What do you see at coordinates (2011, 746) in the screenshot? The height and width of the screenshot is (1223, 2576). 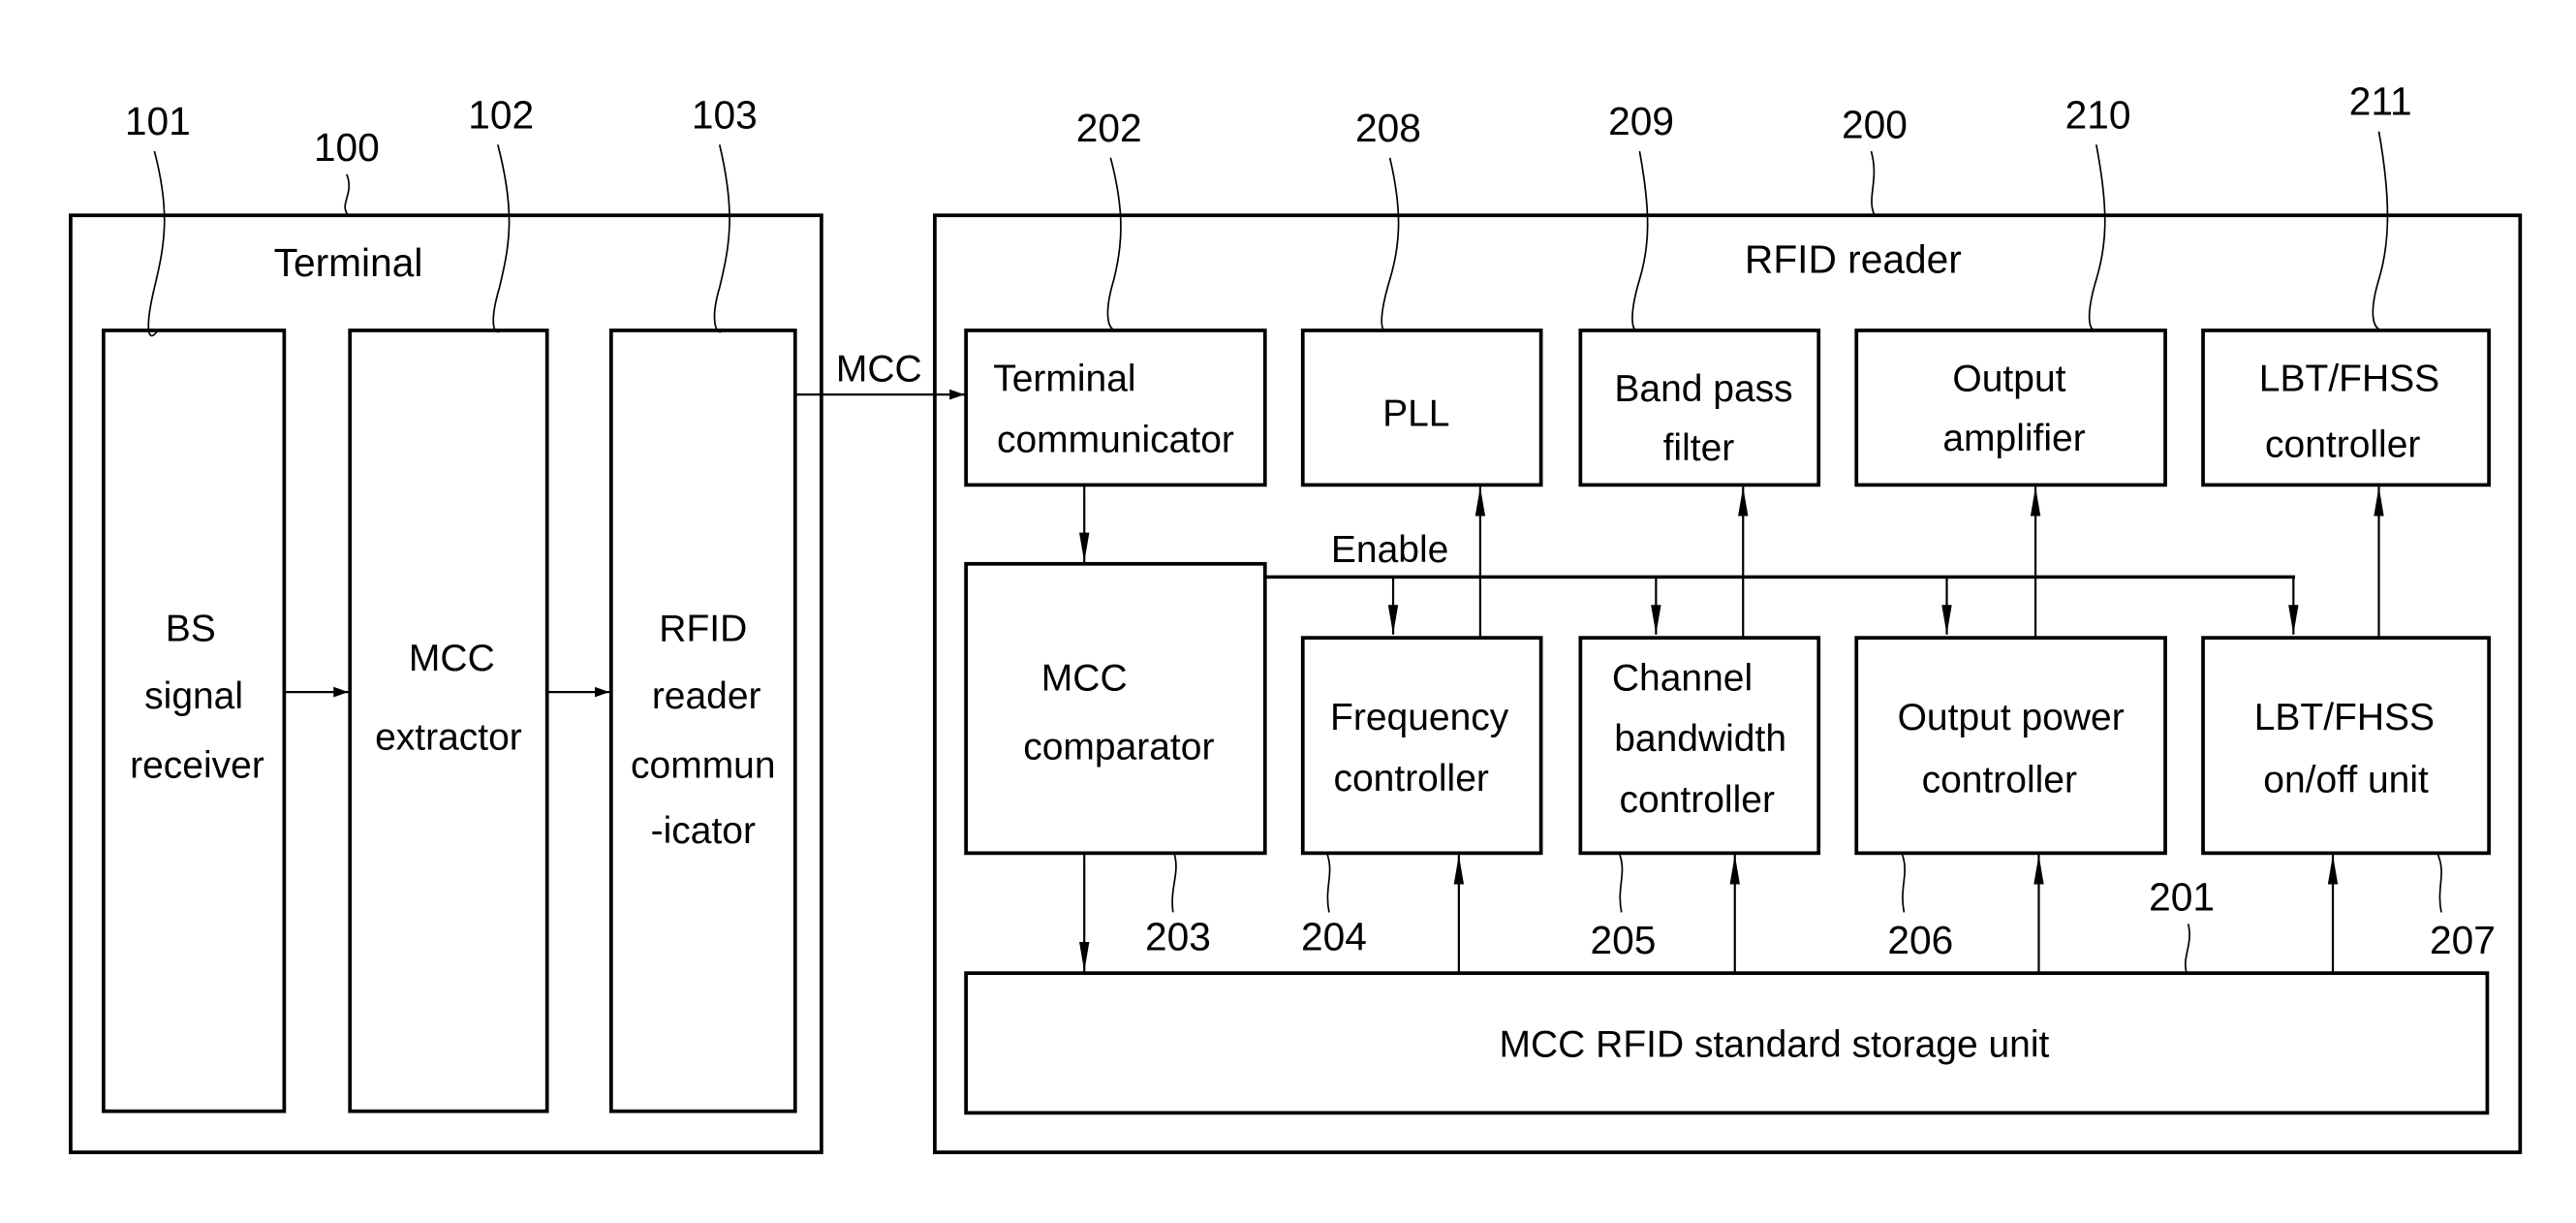 I see `output-power-controller-block` at bounding box center [2011, 746].